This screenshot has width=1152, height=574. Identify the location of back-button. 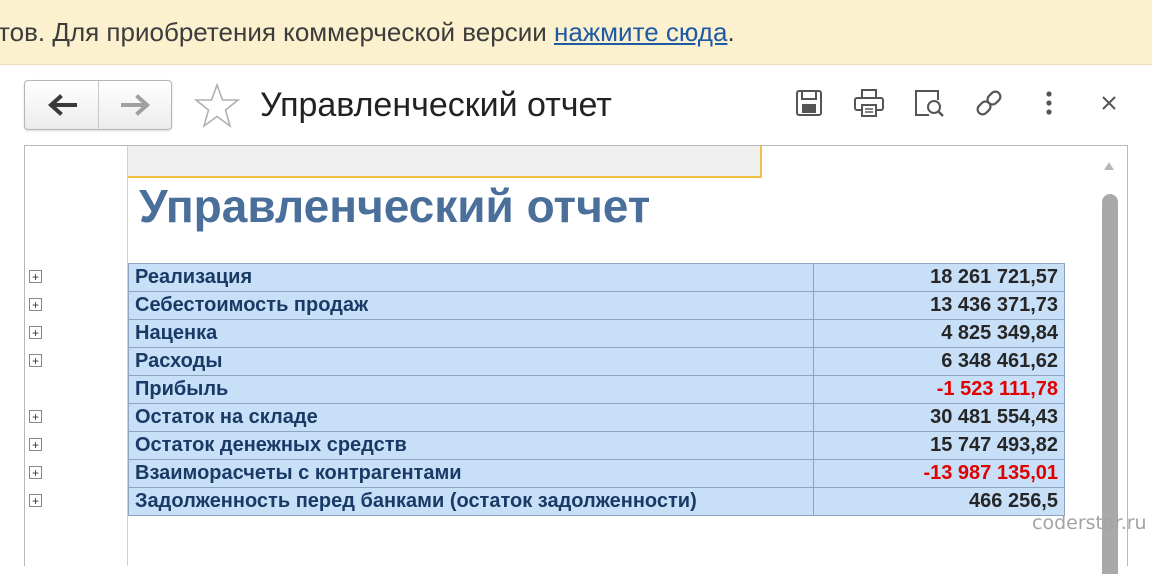
(62, 105).